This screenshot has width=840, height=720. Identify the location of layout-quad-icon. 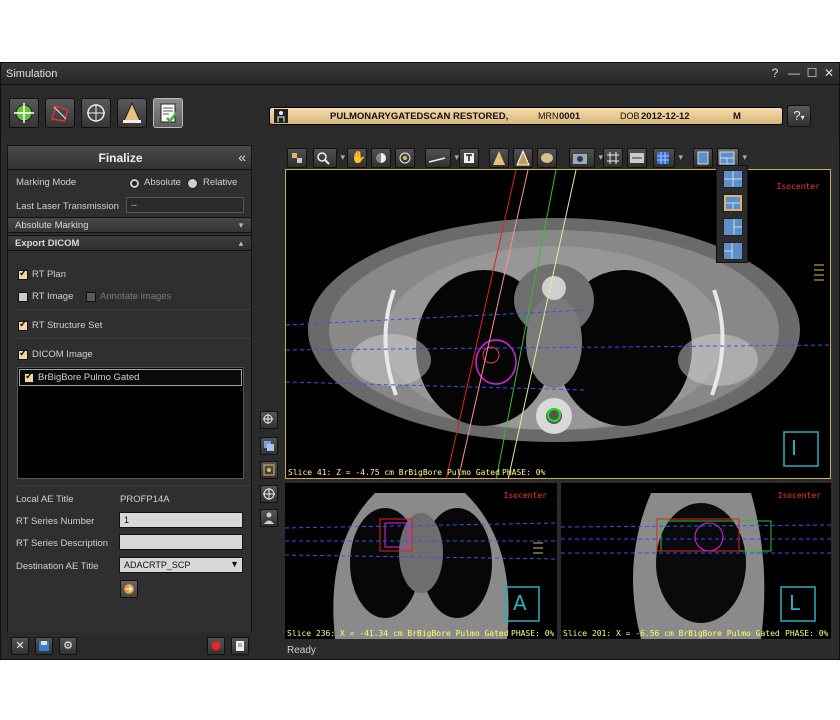
(733, 179).